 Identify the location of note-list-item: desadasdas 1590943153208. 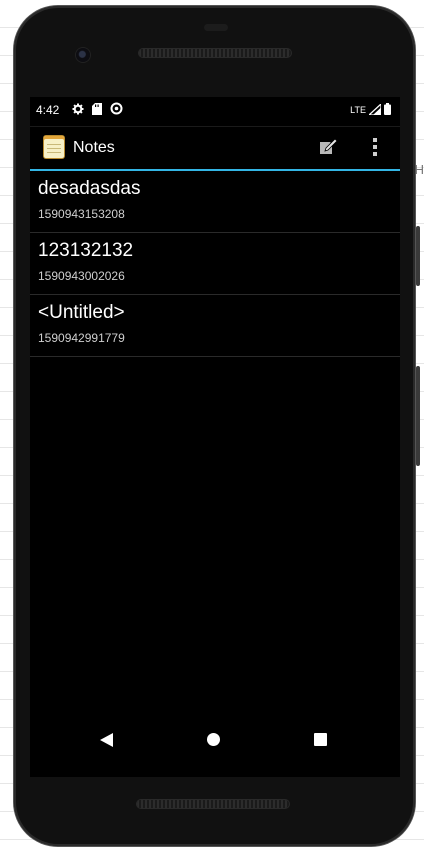
(215, 202).